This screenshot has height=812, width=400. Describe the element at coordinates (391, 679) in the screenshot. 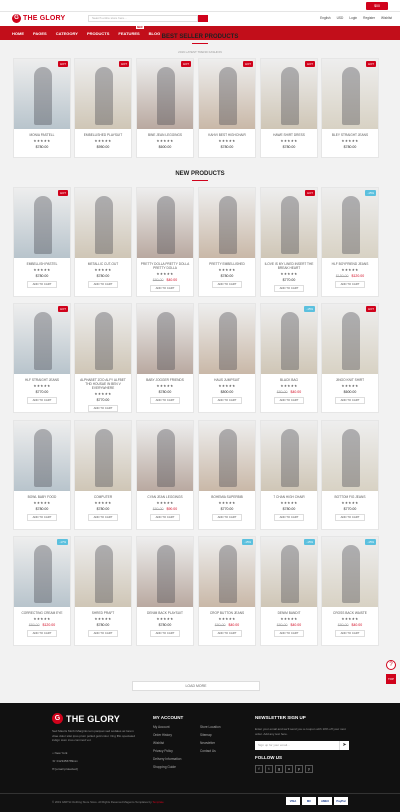

I see `scroll-top-button: TOP` at that location.